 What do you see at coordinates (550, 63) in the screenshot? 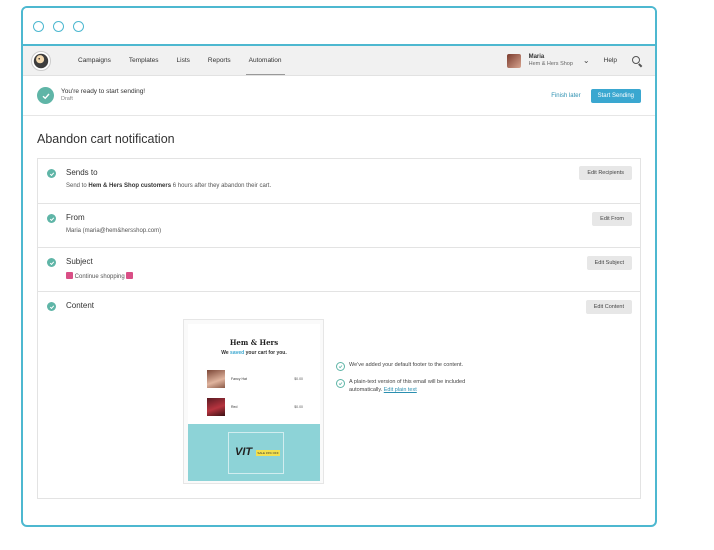
I see `user-org: Hem & Hers Shop` at bounding box center [550, 63].